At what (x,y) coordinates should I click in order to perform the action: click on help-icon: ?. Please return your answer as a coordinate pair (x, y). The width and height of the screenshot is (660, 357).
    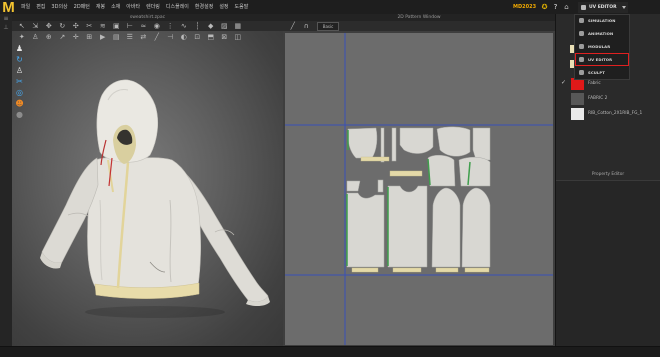
    Looking at the image, I should click on (555, 7).